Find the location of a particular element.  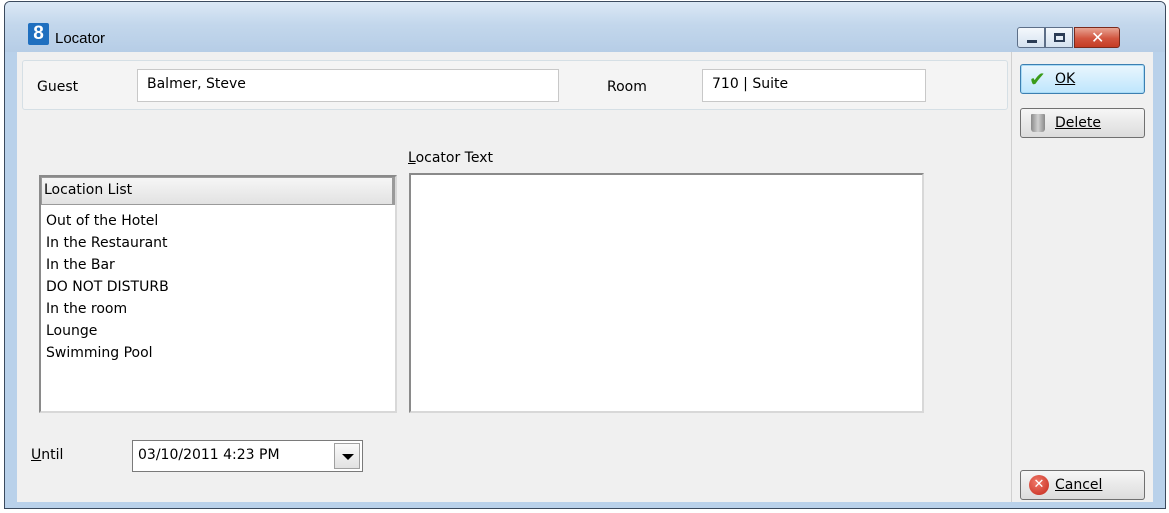

guest-room-group: Guest Balmer, Steve Room 710 | Suite is located at coordinates (515, 85).